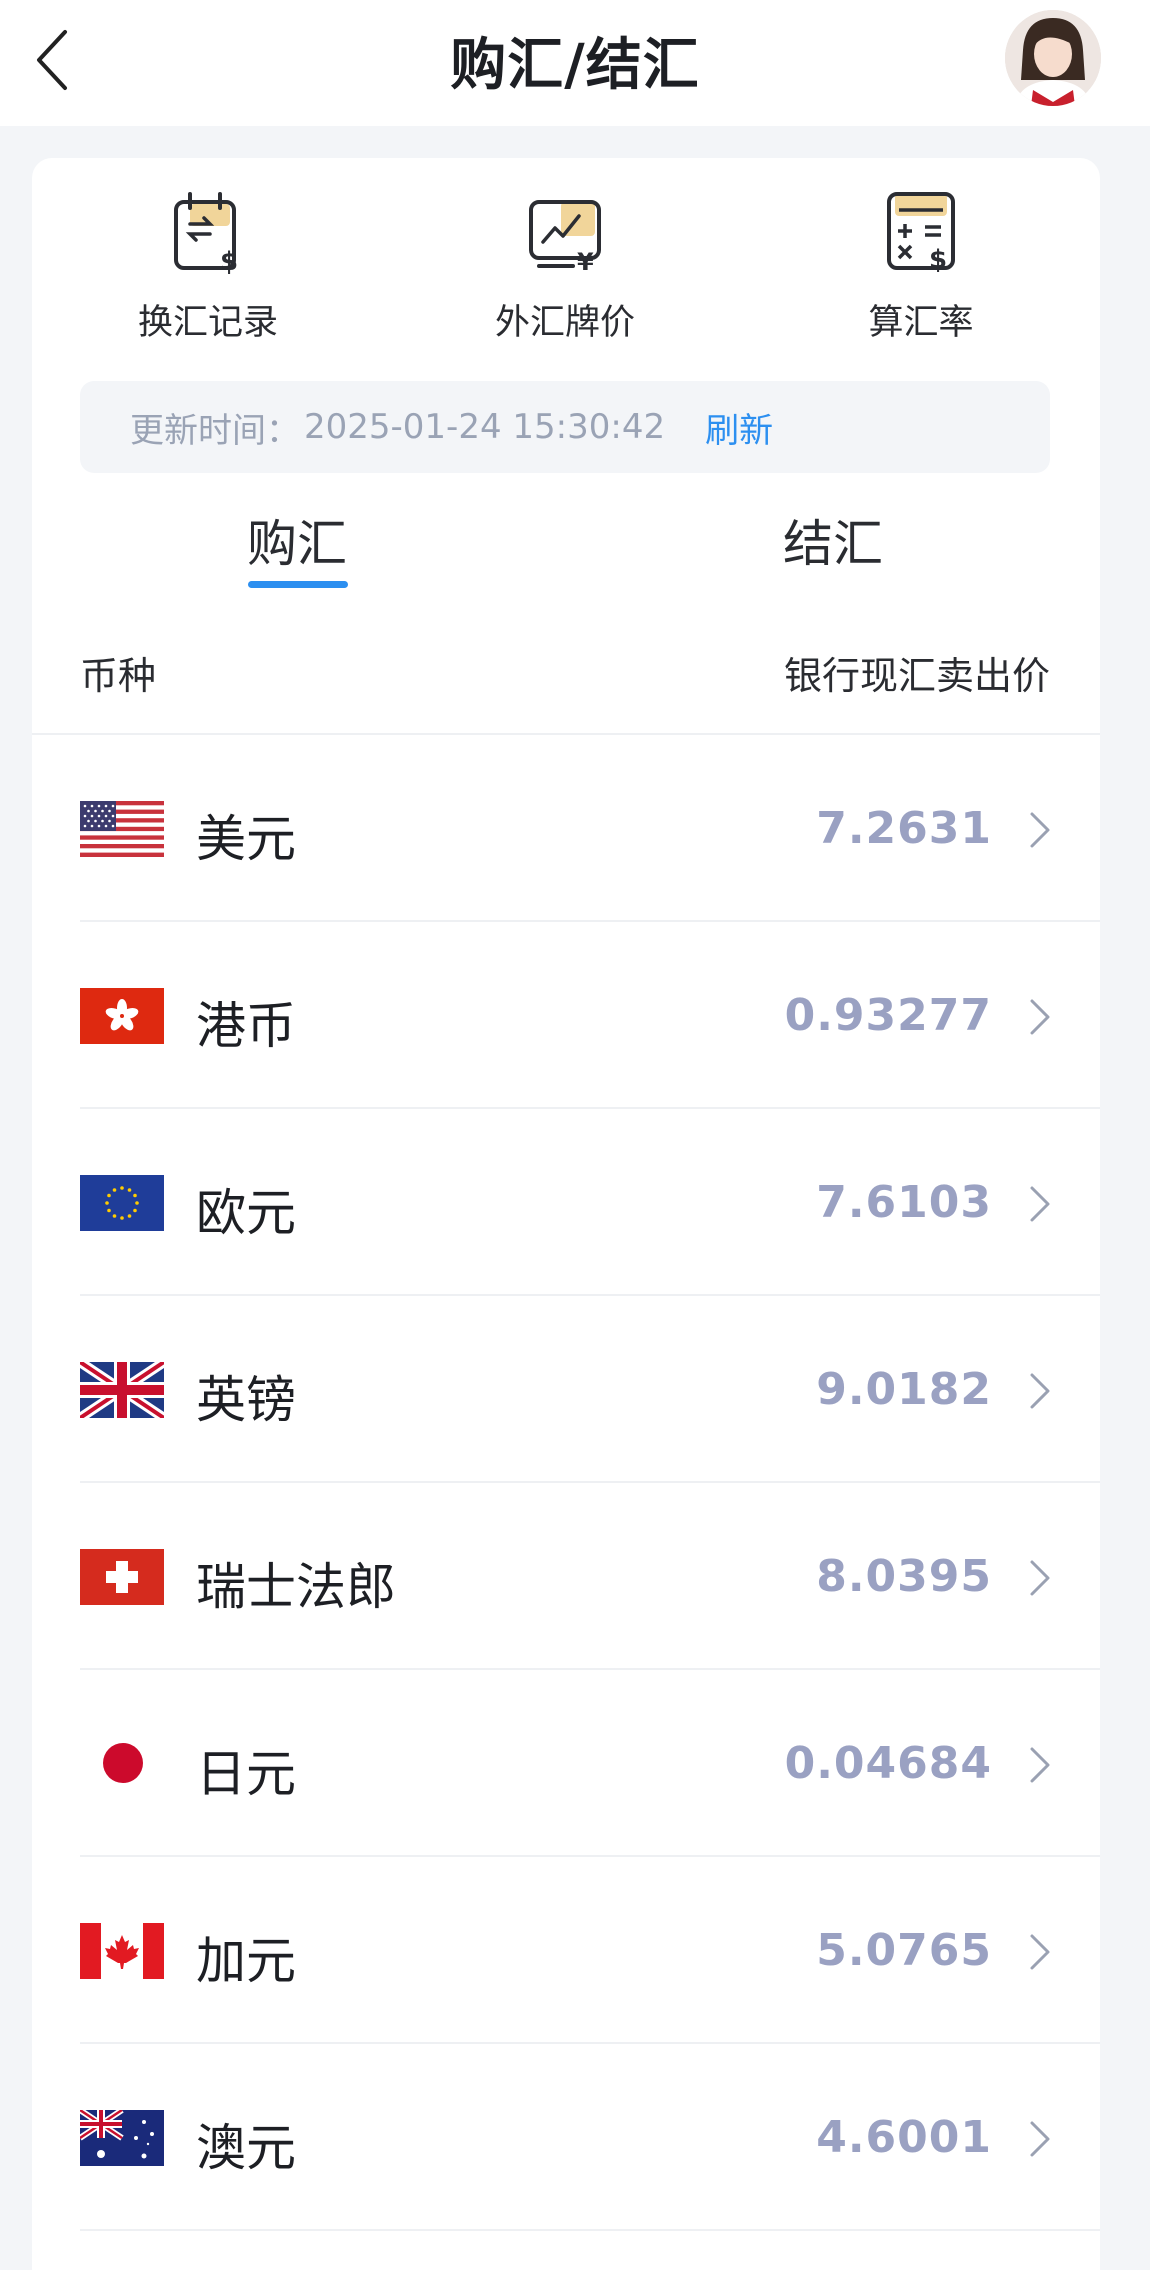 This screenshot has height=2270, width=1150. What do you see at coordinates (246, 839) in the screenshot?
I see `currency-name: 美元` at bounding box center [246, 839].